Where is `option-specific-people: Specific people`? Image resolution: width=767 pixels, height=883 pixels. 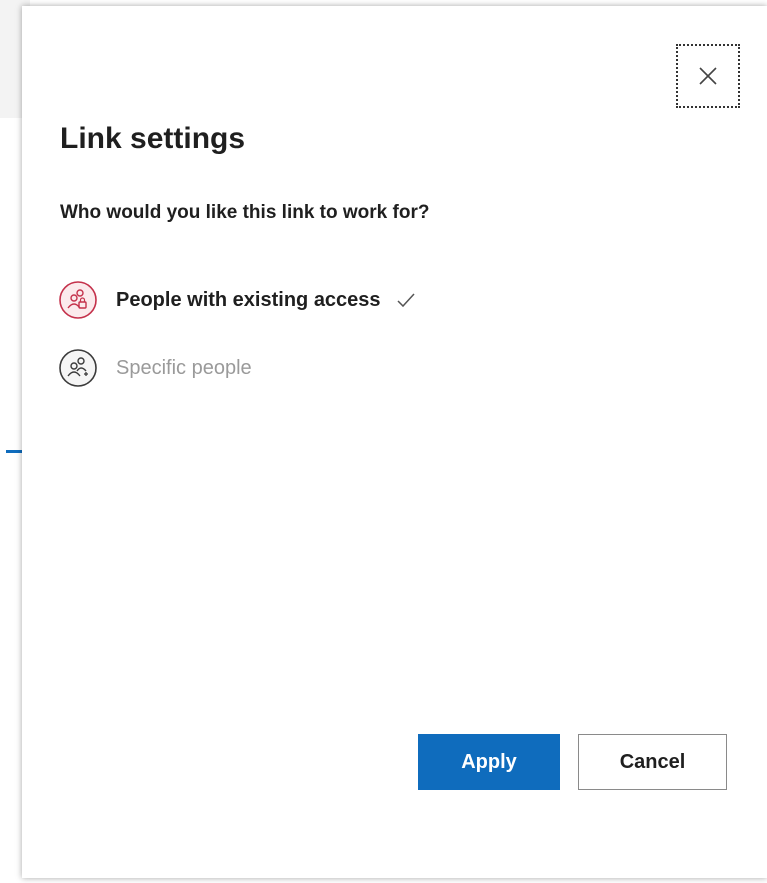 option-specific-people: Specific people is located at coordinates (155, 368).